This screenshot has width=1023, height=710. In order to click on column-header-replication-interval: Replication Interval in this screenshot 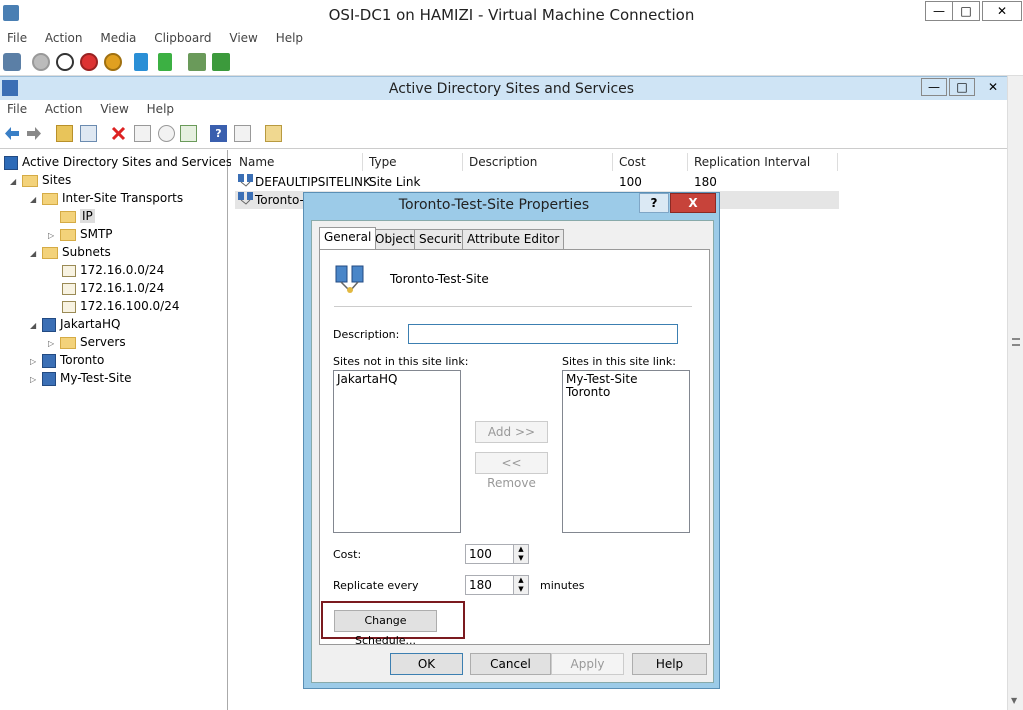, I will do `click(763, 162)`.